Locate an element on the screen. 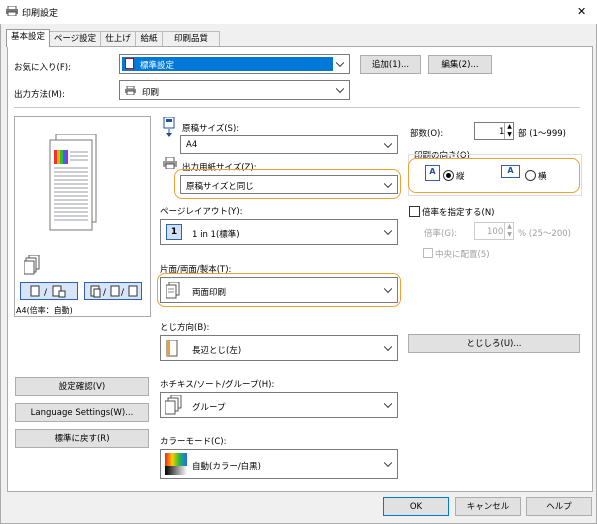 The height and width of the screenshot is (524, 597). divider is located at coordinates (297, 107).